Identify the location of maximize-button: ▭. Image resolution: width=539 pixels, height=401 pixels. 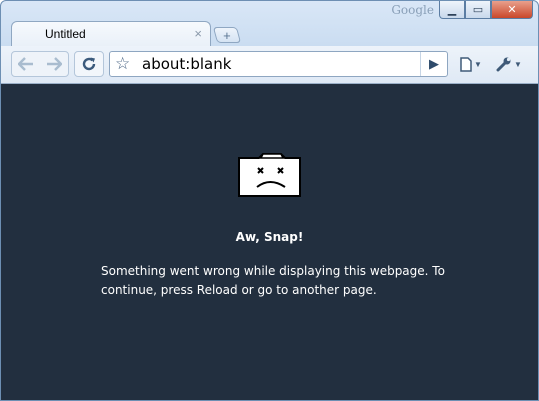
(478, 10).